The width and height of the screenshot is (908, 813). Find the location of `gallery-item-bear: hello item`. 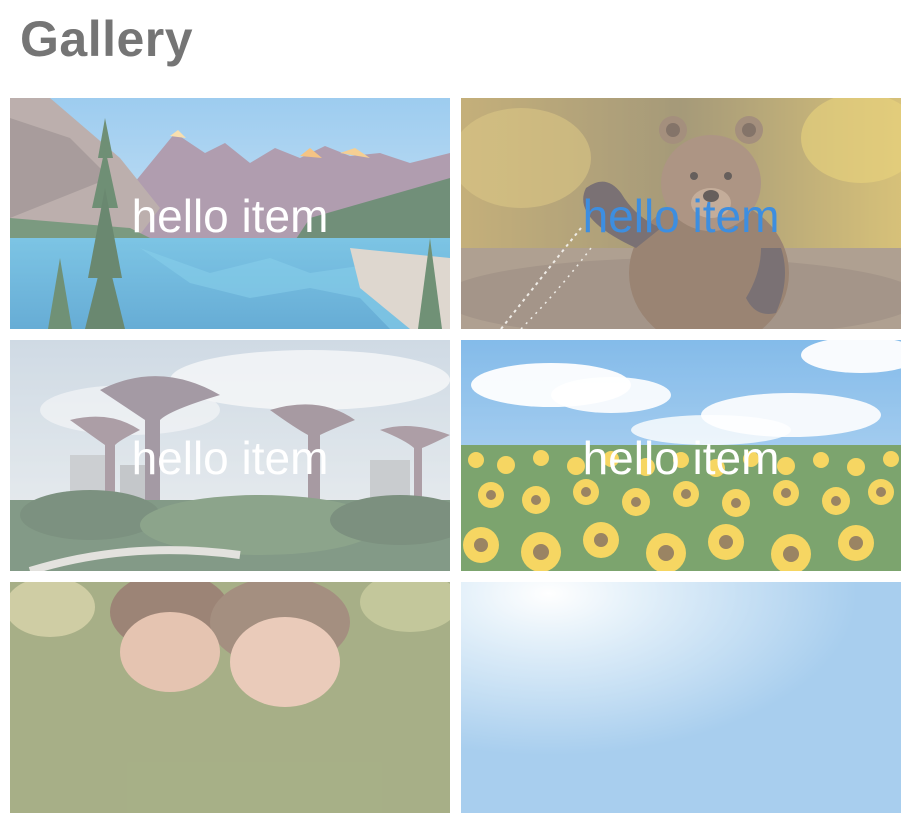

gallery-item-bear: hello item is located at coordinates (681, 213).